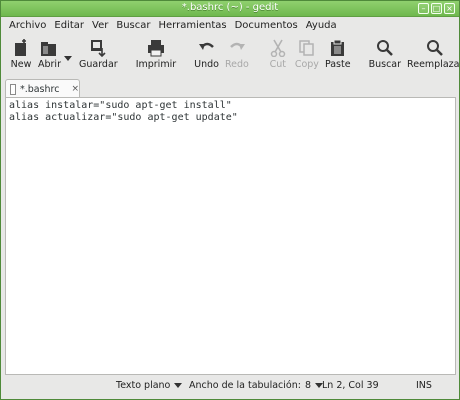 The height and width of the screenshot is (400, 460). Describe the element at coordinates (75, 89) in the screenshot. I see `tab-close-icon: ×` at that location.